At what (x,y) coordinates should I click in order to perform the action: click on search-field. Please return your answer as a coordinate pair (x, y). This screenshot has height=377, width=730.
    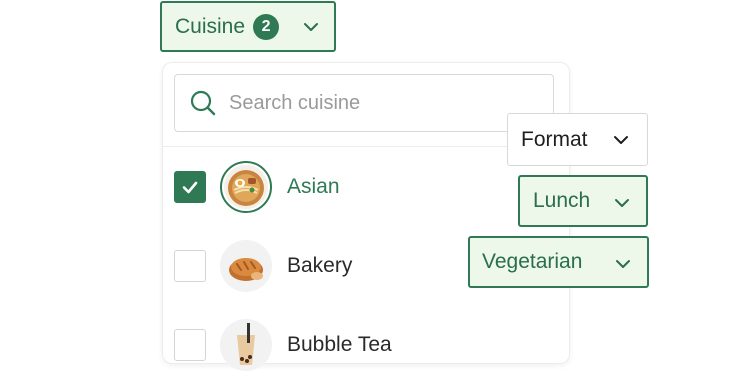
    Looking at the image, I should click on (364, 103).